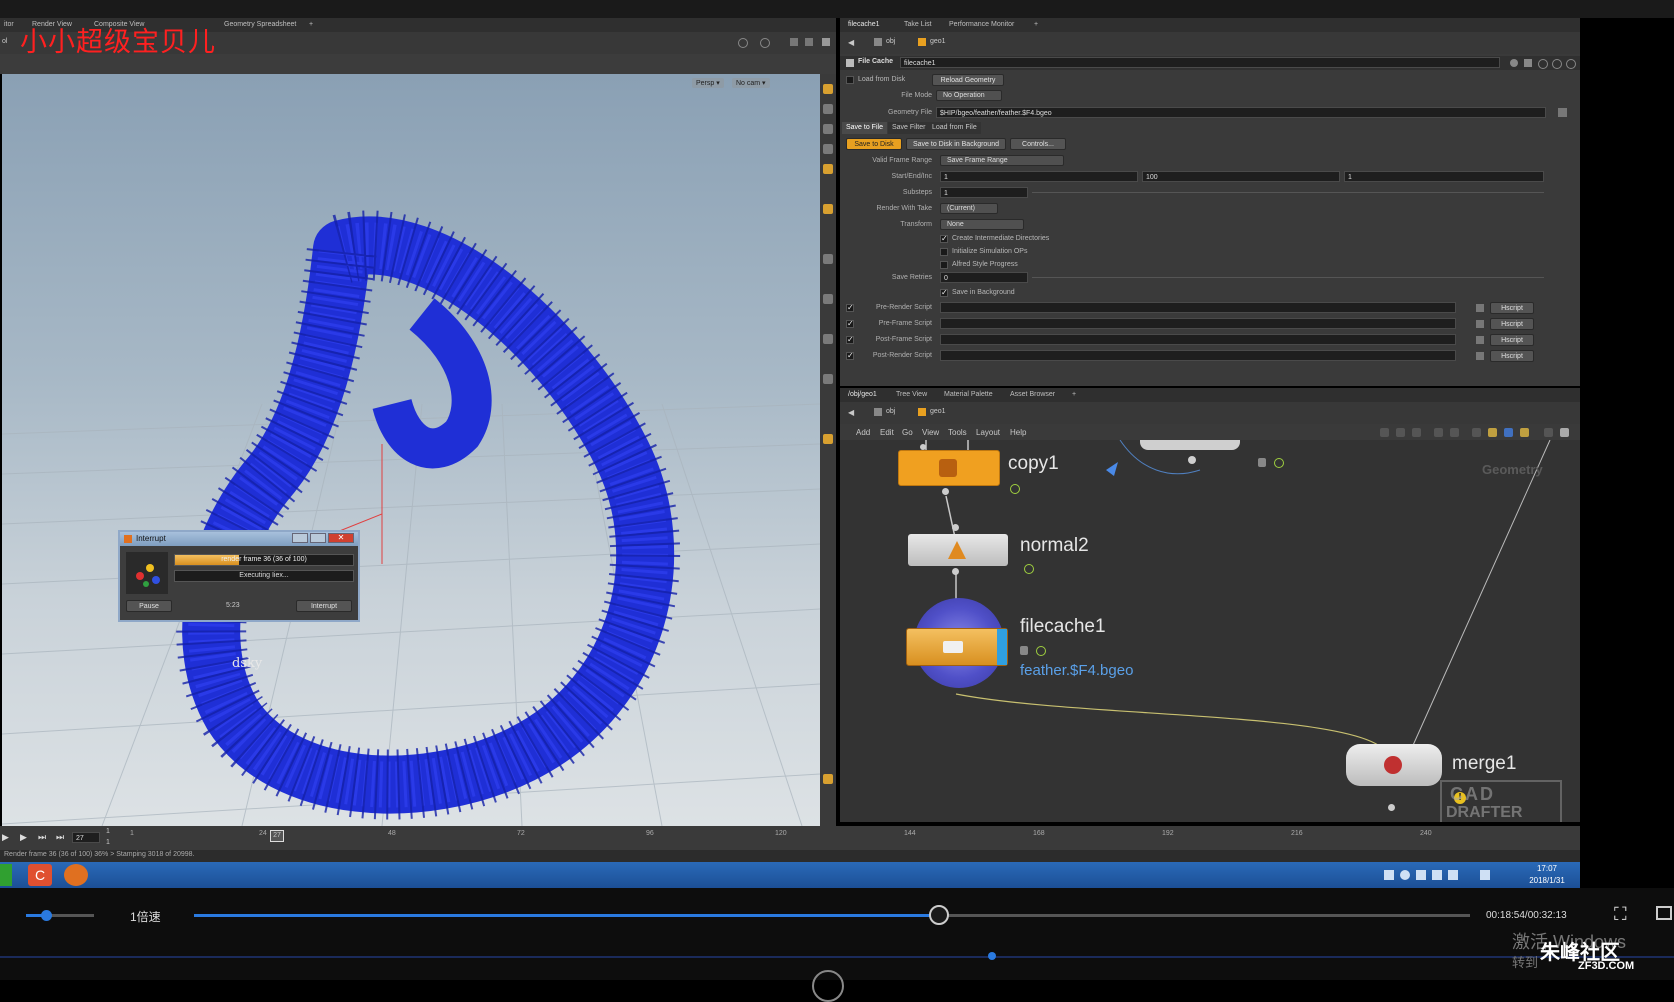 This screenshot has width=1674, height=1002. I want to click on fullscreen-icon: ⛶, so click(1620, 914).